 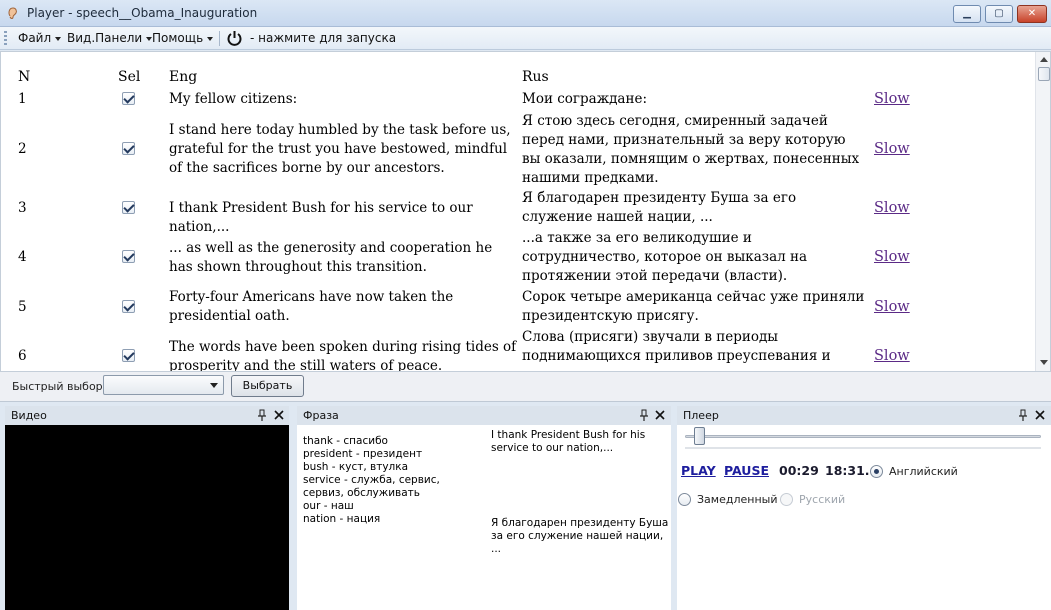 I want to click on menu-file: Файл, so click(x=40, y=38).